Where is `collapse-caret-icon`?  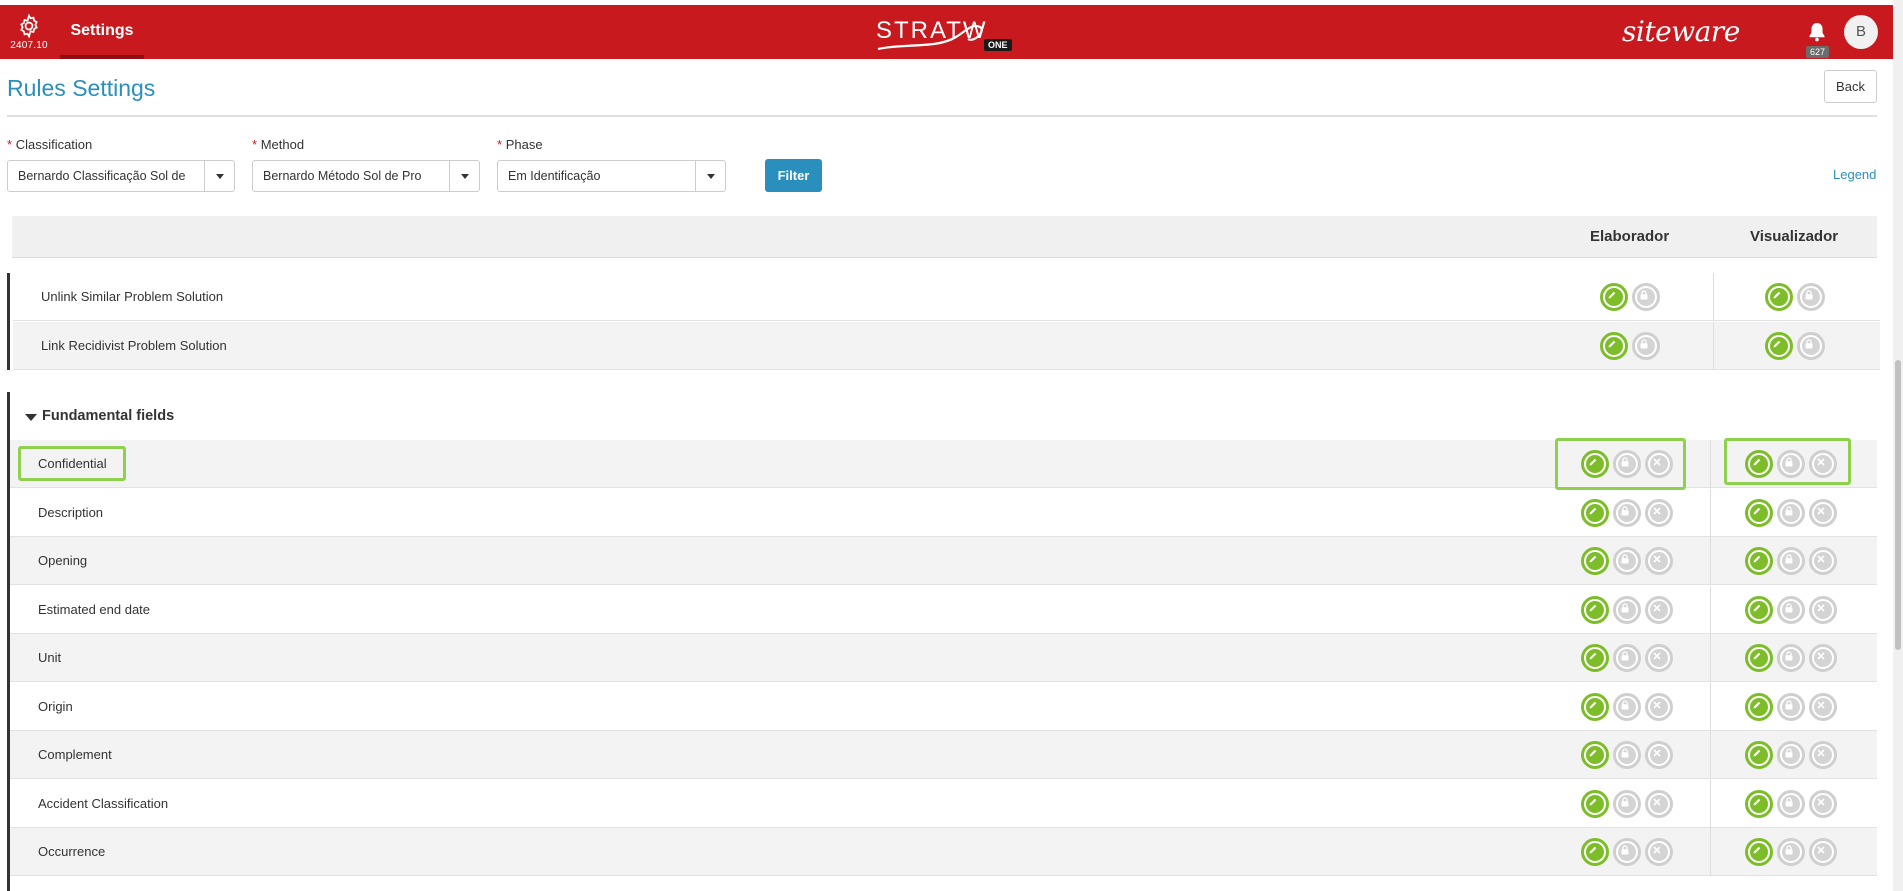 collapse-caret-icon is located at coordinates (31, 417).